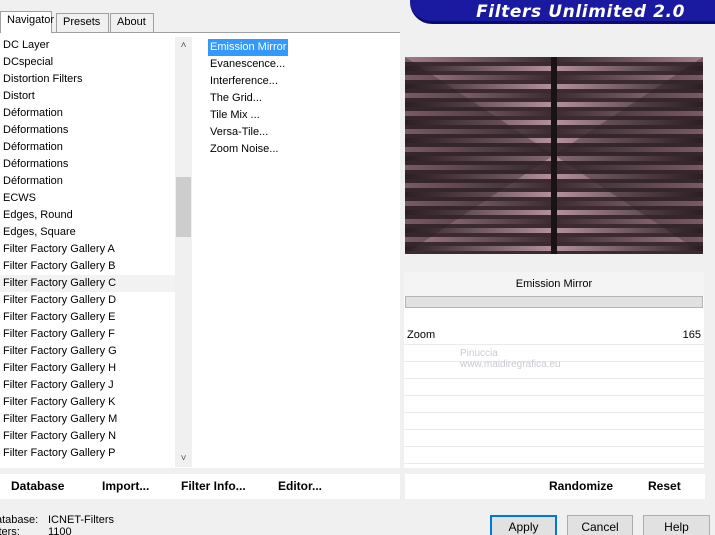 The image size is (715, 535). What do you see at coordinates (676, 525) in the screenshot?
I see `help-button: Help` at bounding box center [676, 525].